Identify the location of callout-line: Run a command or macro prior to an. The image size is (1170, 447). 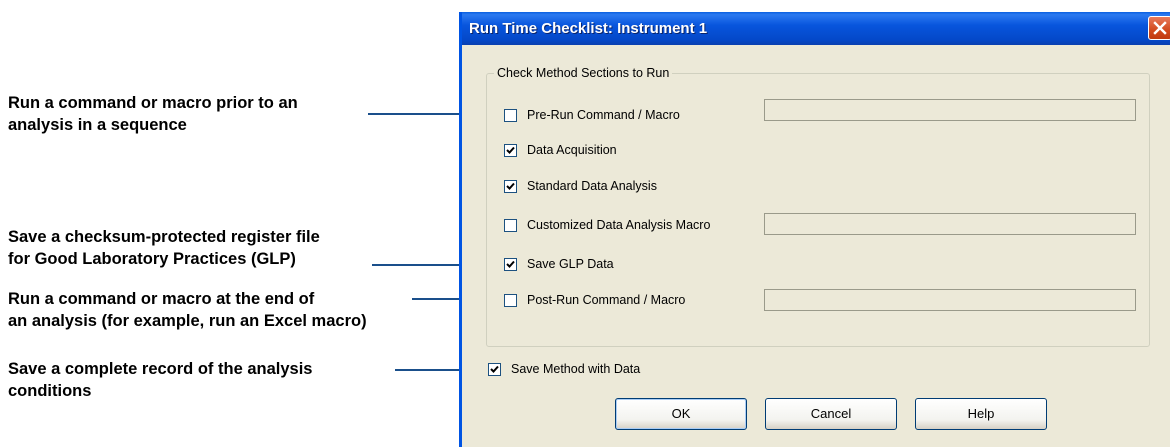
(153, 103).